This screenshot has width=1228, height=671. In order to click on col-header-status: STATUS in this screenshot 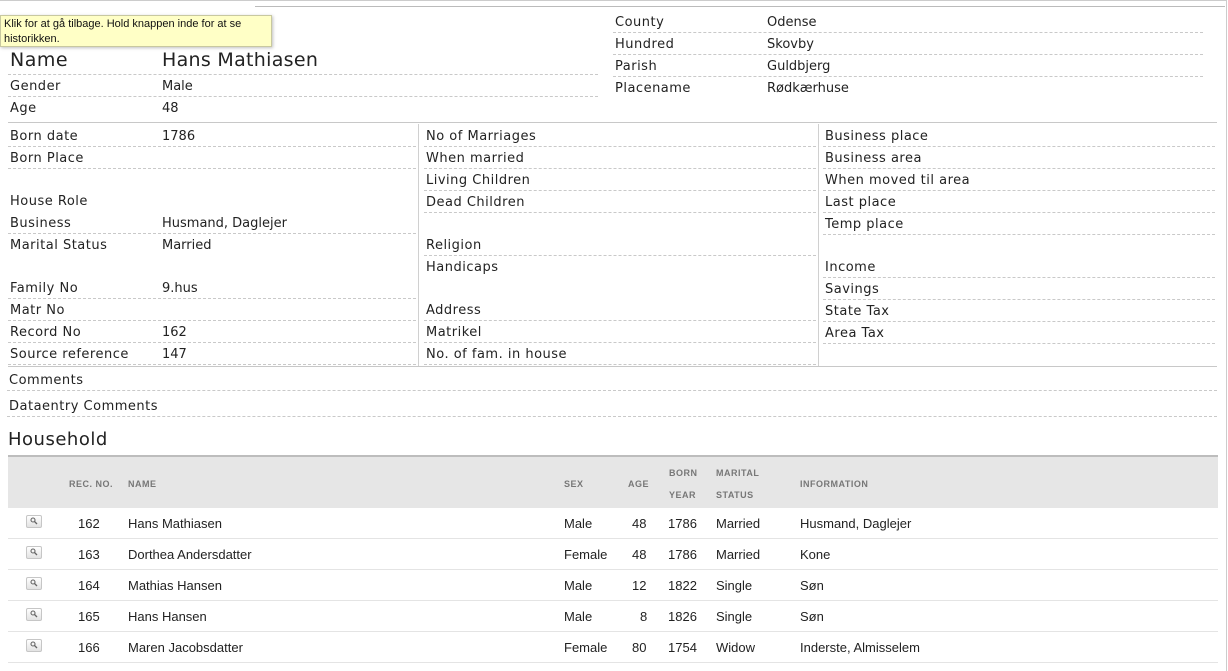, I will do `click(735, 495)`.